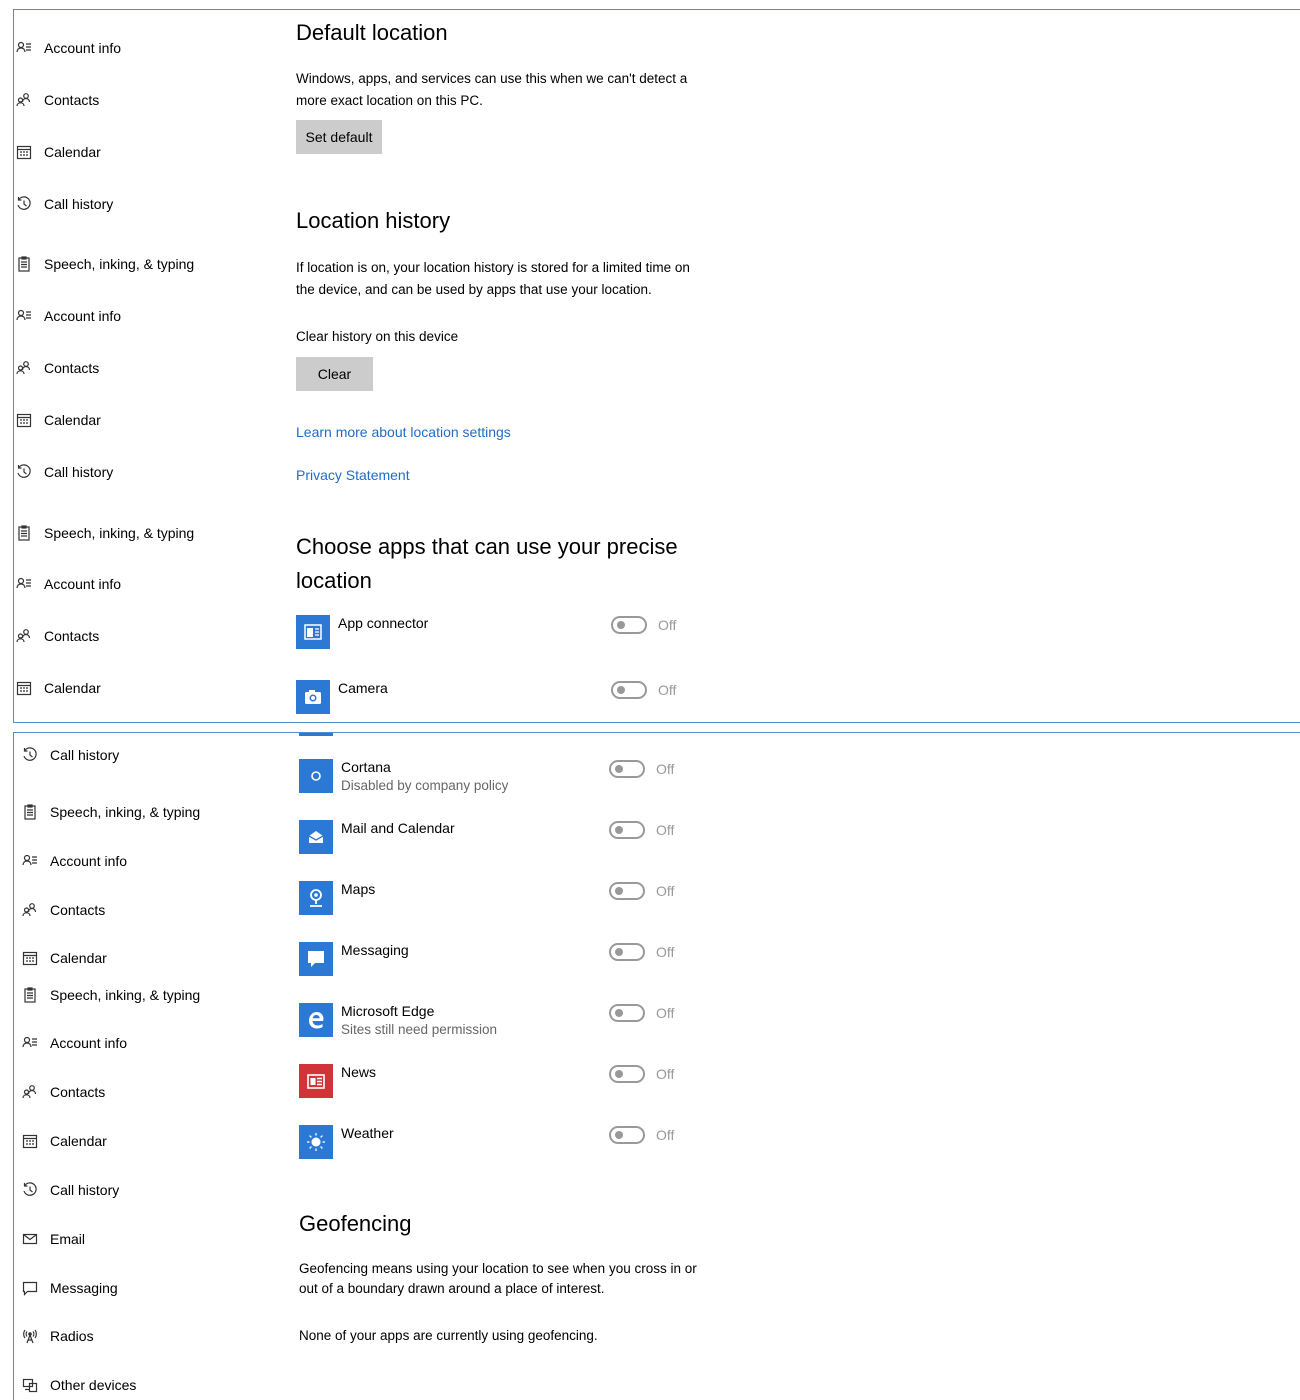 This screenshot has height=1400, width=1300. I want to click on privacy-statement-link: Privacy Statement, so click(353, 475).